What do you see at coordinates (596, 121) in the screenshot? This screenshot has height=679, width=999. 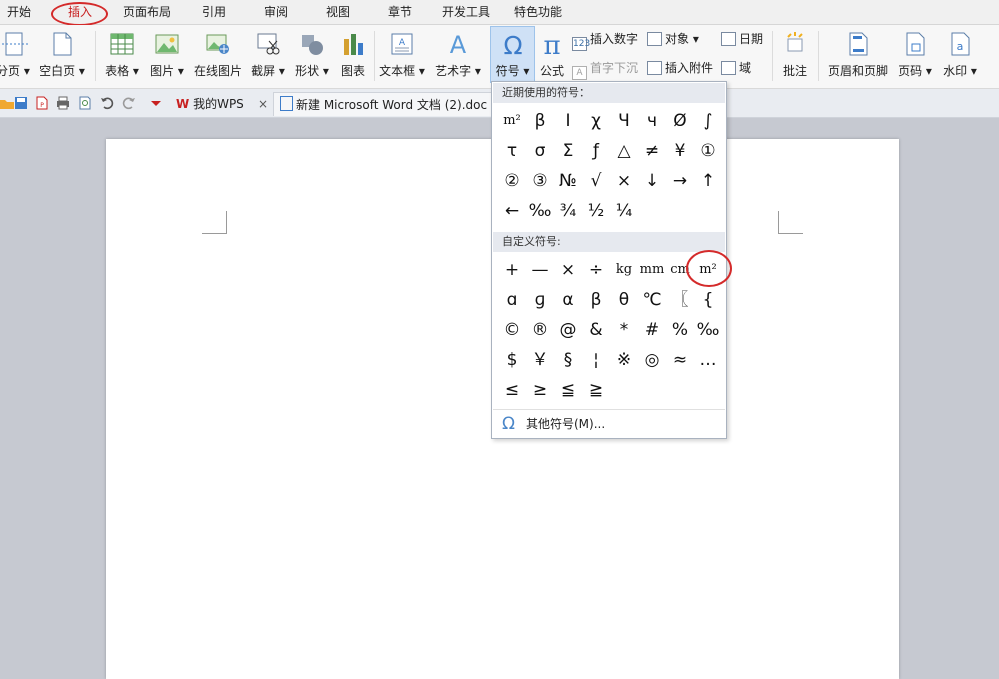 I see `recent-symbol: χ` at bounding box center [596, 121].